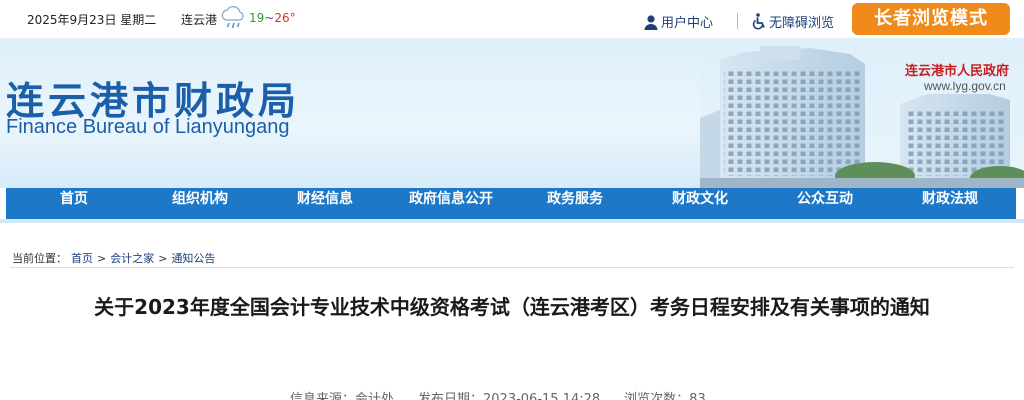 The image size is (1024, 400). I want to click on article-views: 浏览次数：83, so click(665, 396).